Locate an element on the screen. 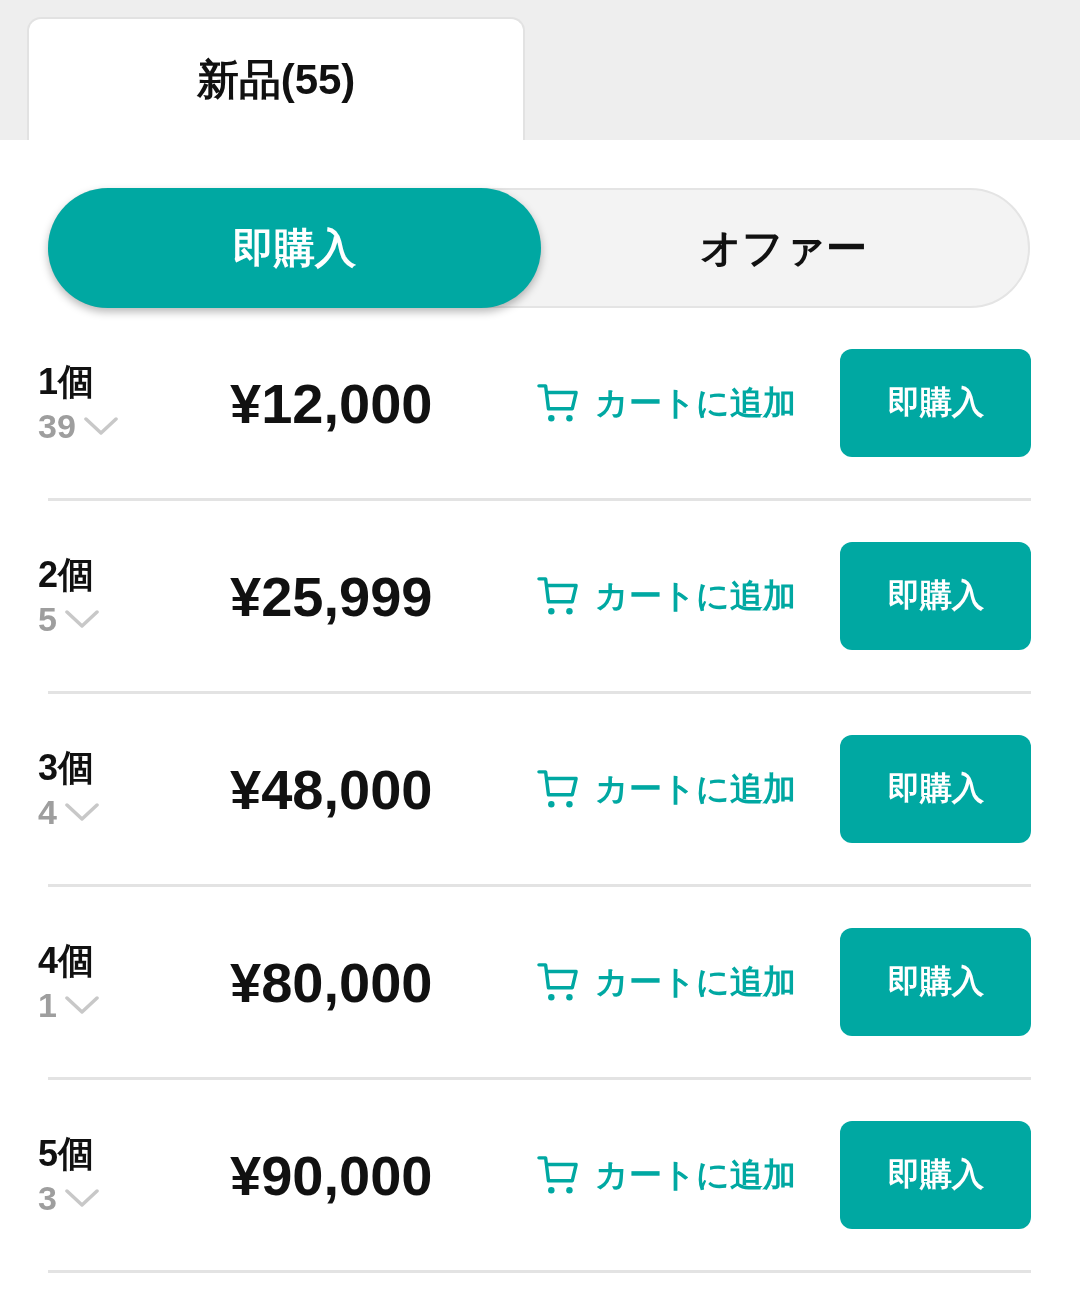  count-dropdown: 3 is located at coordinates (68, 1198).